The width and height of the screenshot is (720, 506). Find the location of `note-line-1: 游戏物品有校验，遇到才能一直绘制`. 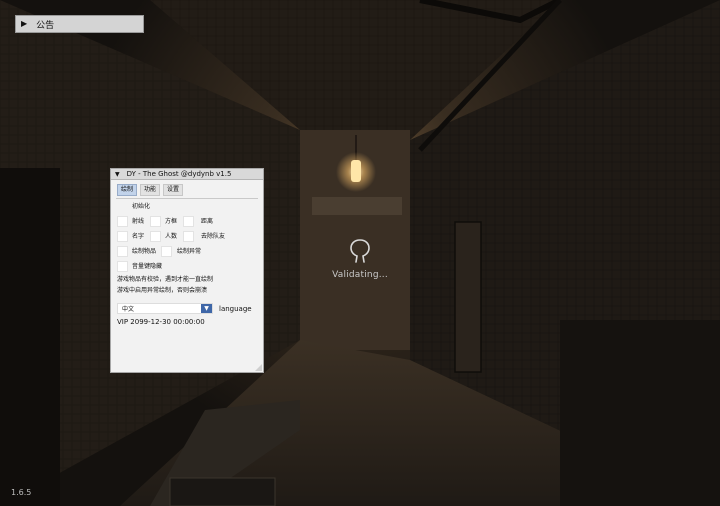

note-line-1: 游戏物品有校验，遇到才能一直绘制 is located at coordinates (165, 279).